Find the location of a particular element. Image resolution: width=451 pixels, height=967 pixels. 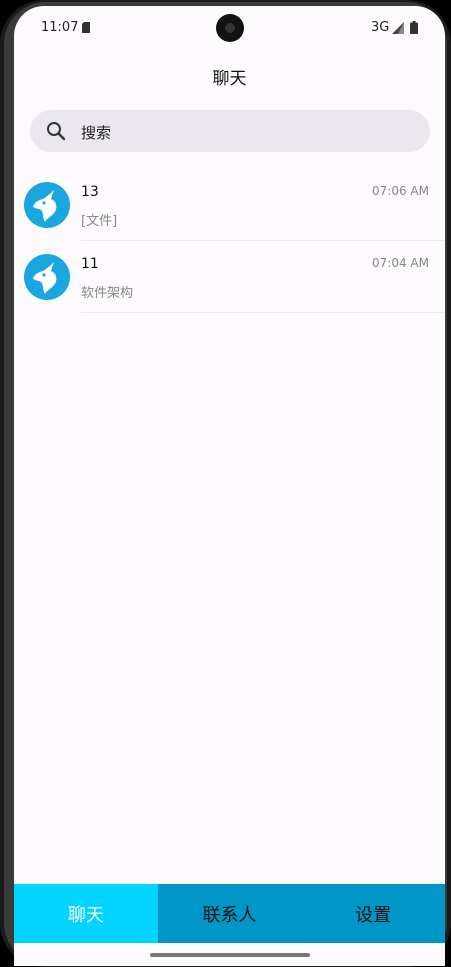

status-bar: 11:07 3G is located at coordinates (229, 28).